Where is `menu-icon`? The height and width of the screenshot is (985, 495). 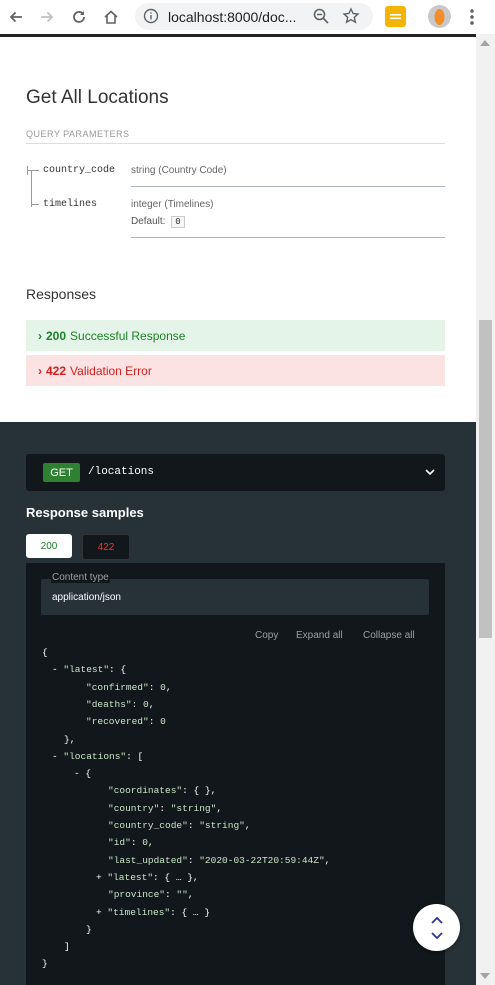 menu-icon is located at coordinates (472, 17).